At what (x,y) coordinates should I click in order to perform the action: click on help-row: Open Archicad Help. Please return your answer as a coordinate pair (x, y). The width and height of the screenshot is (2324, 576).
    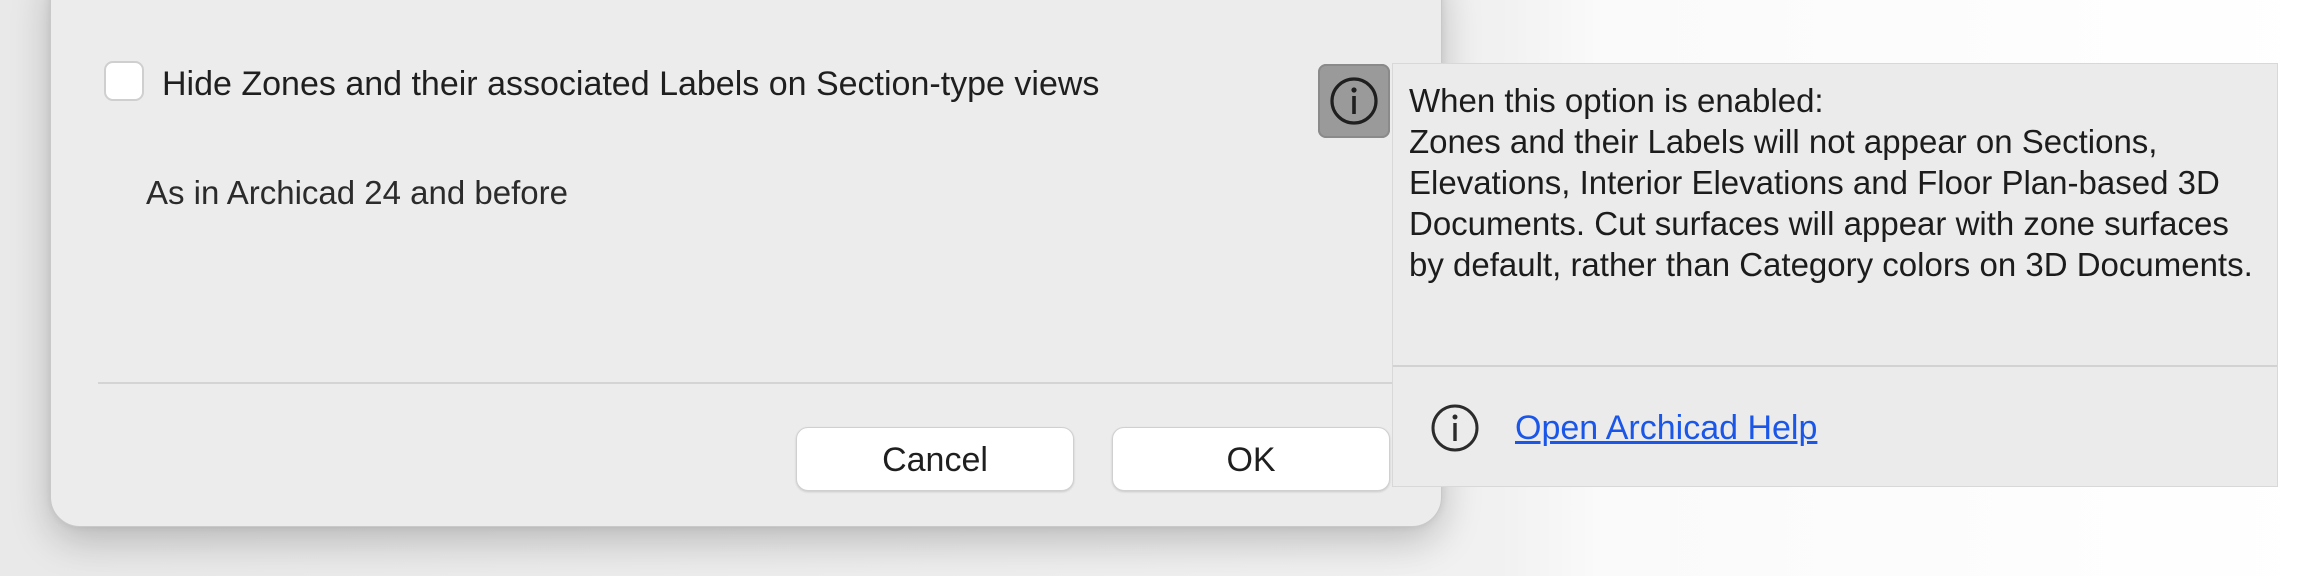
    Looking at the image, I should click on (1623, 428).